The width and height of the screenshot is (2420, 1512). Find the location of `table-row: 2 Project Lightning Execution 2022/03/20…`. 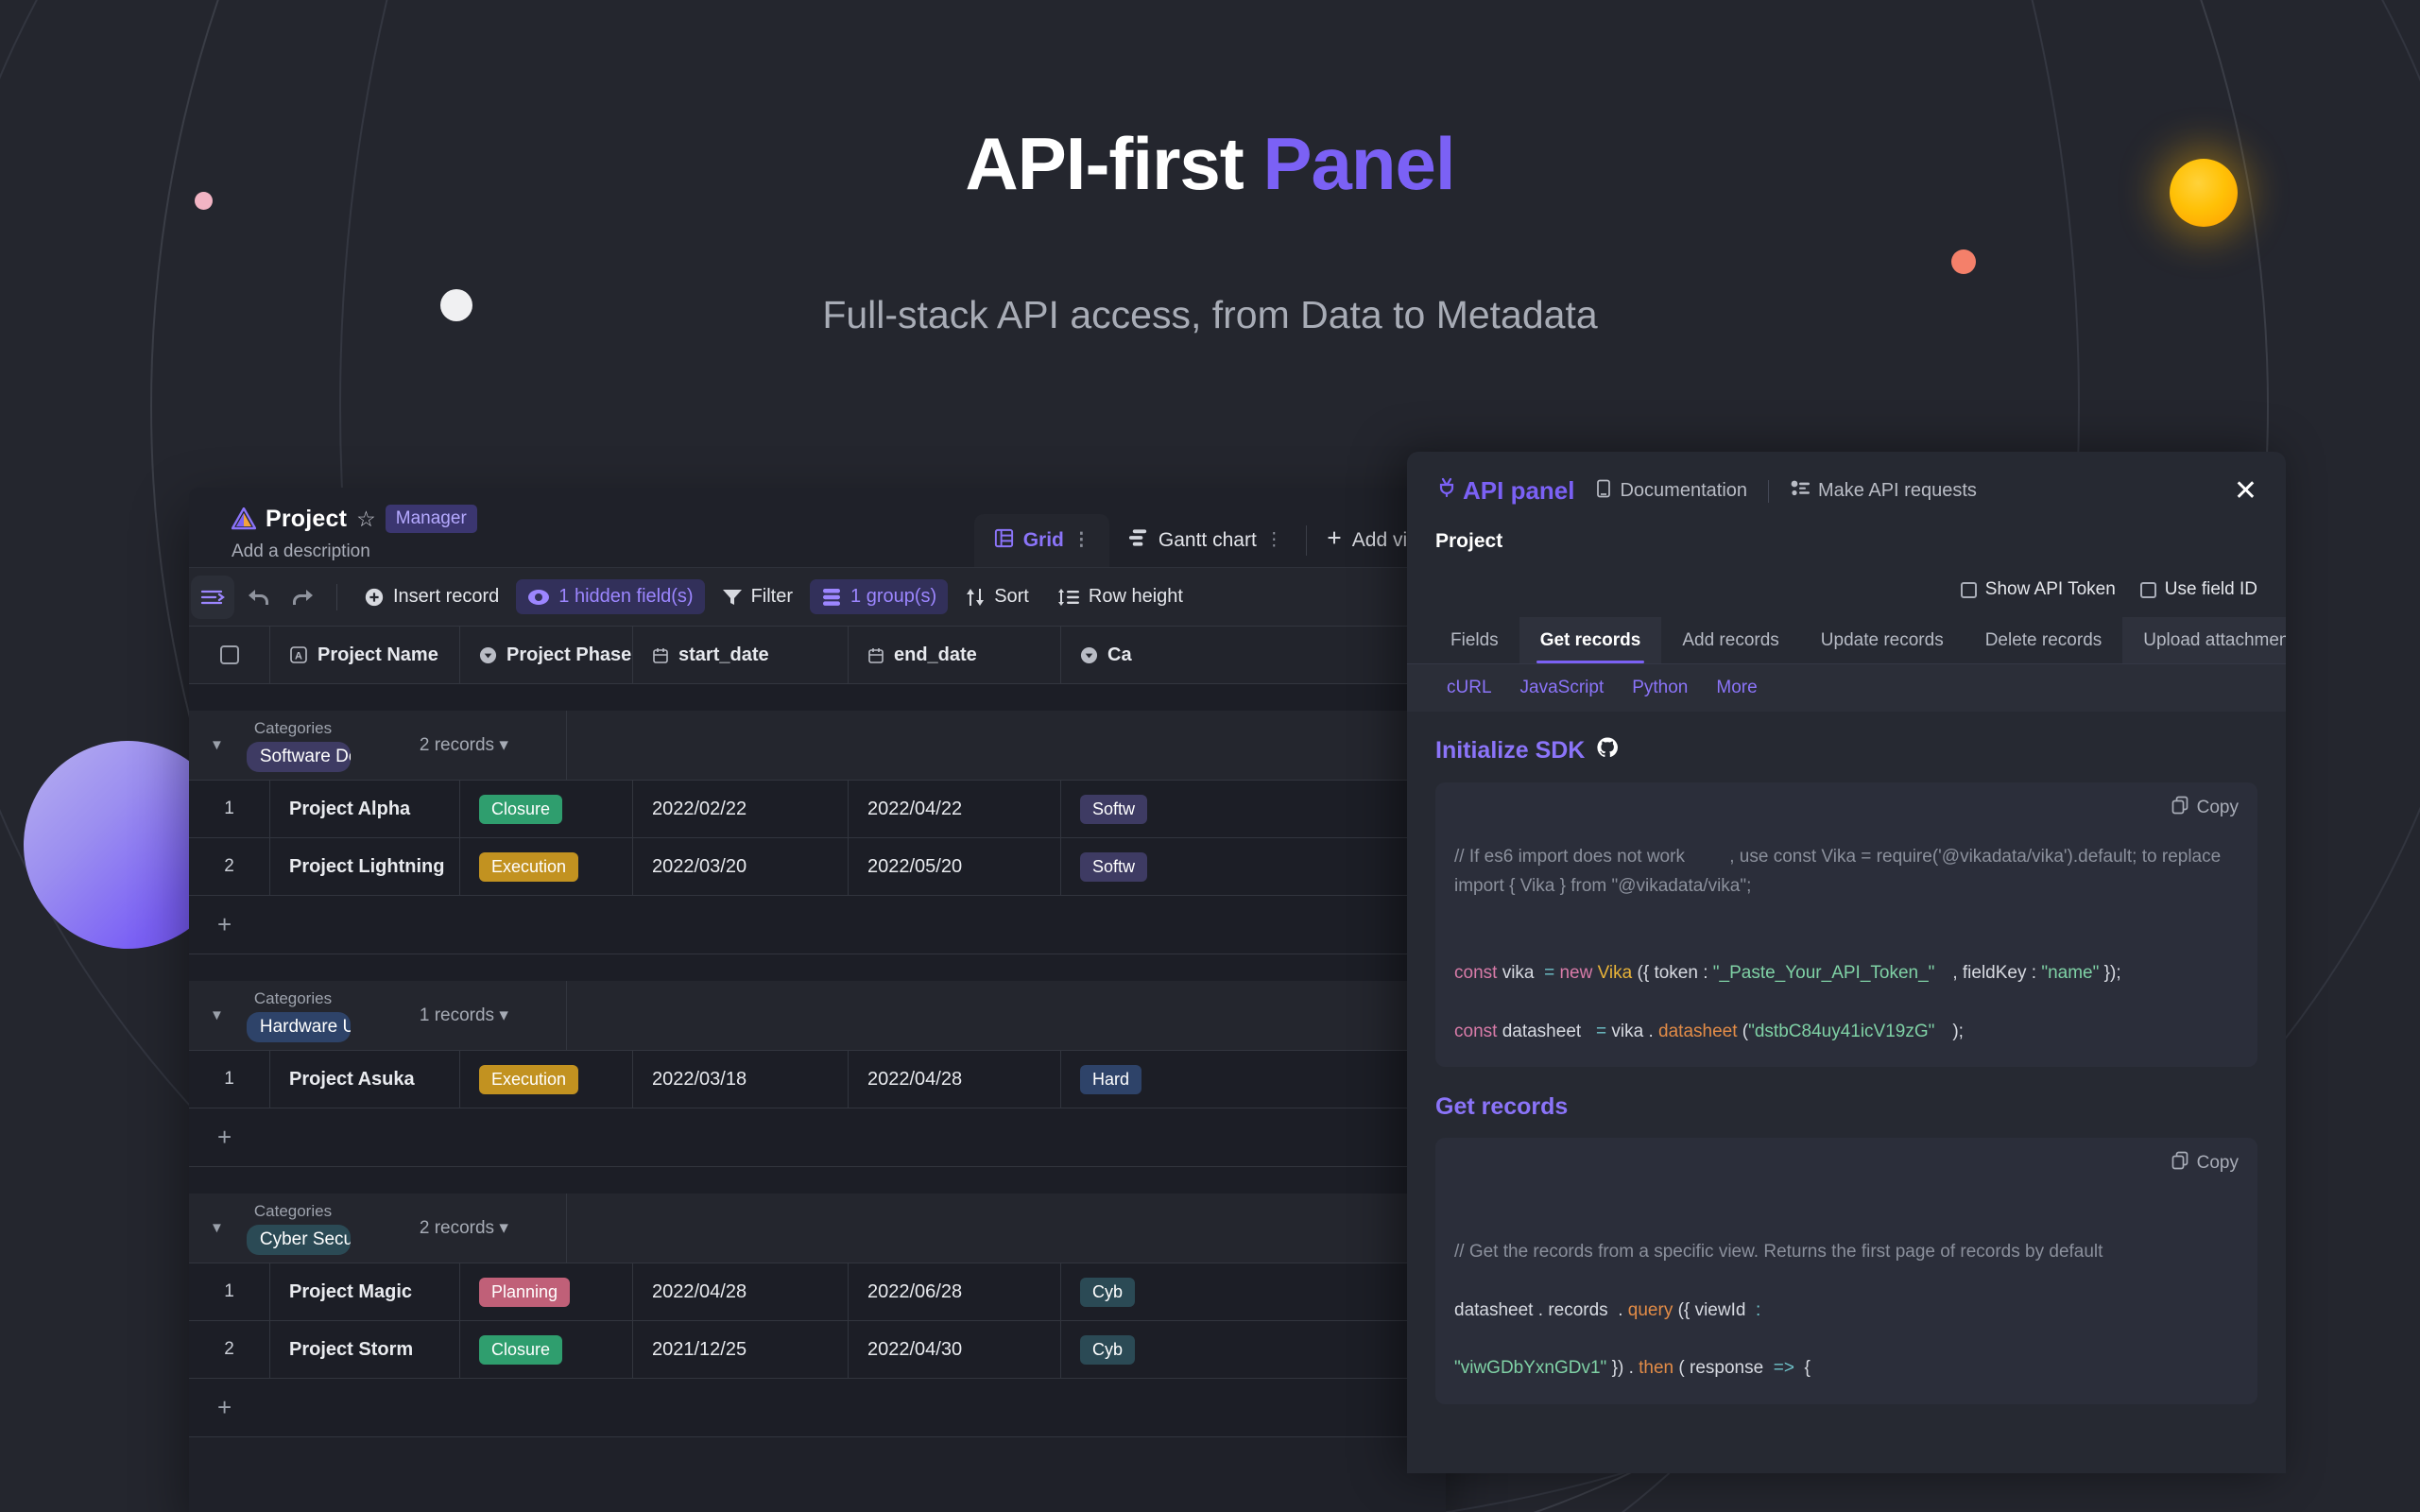

table-row: 2 Project Lightning Execution 2022/03/20… is located at coordinates (817, 867).